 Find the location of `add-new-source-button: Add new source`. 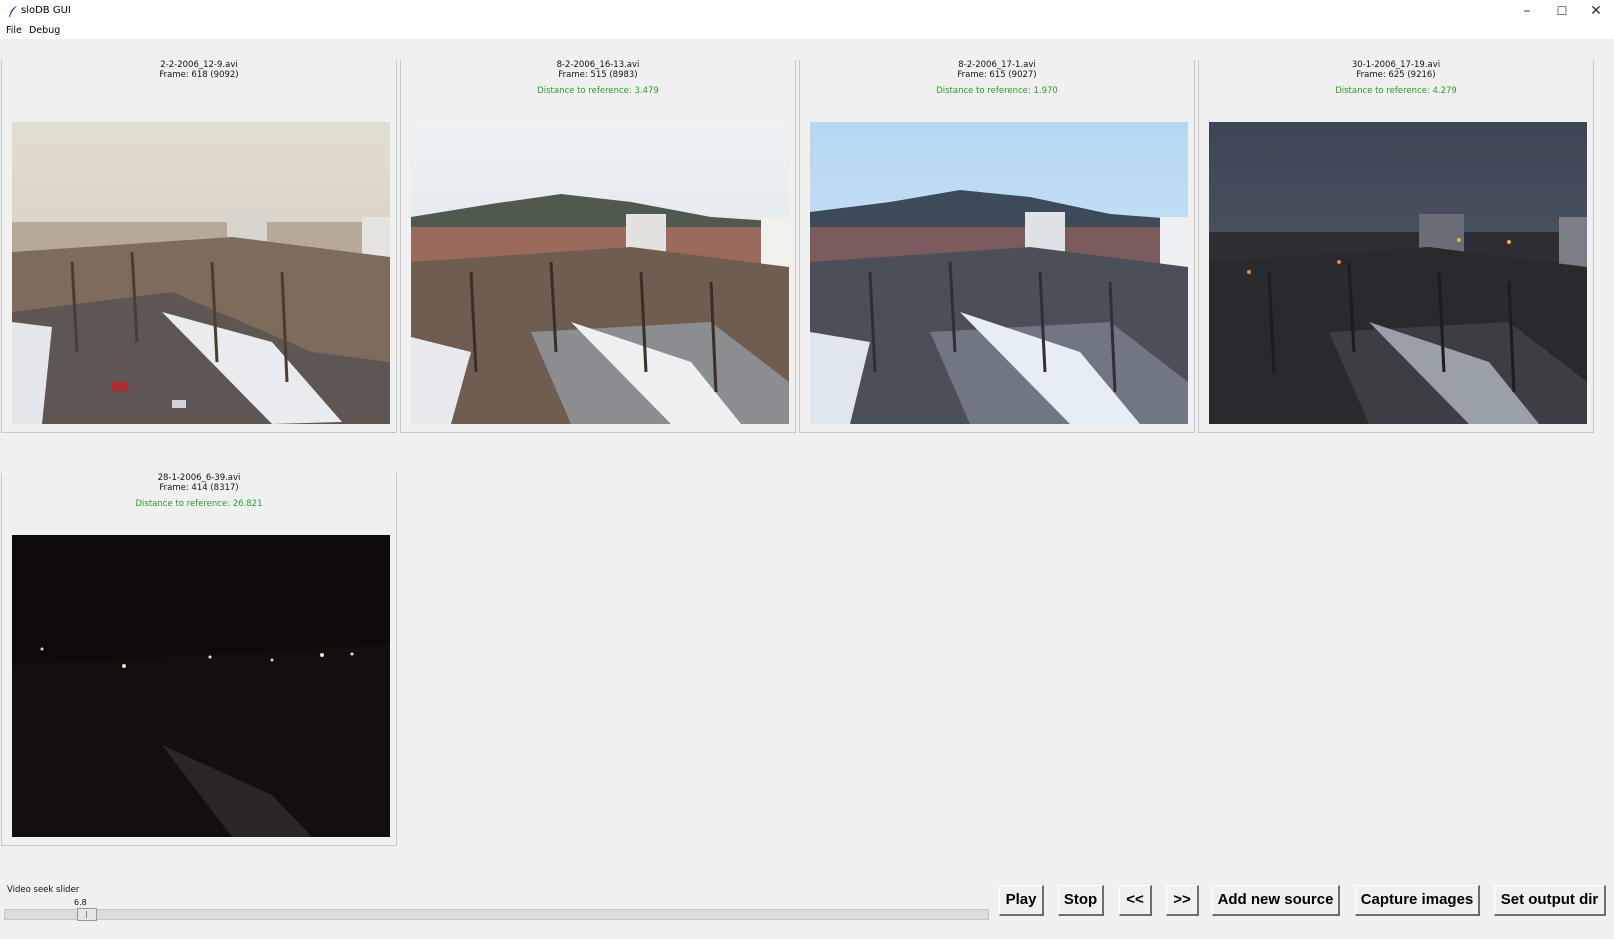

add-new-source-button: Add new source is located at coordinates (1276, 900).